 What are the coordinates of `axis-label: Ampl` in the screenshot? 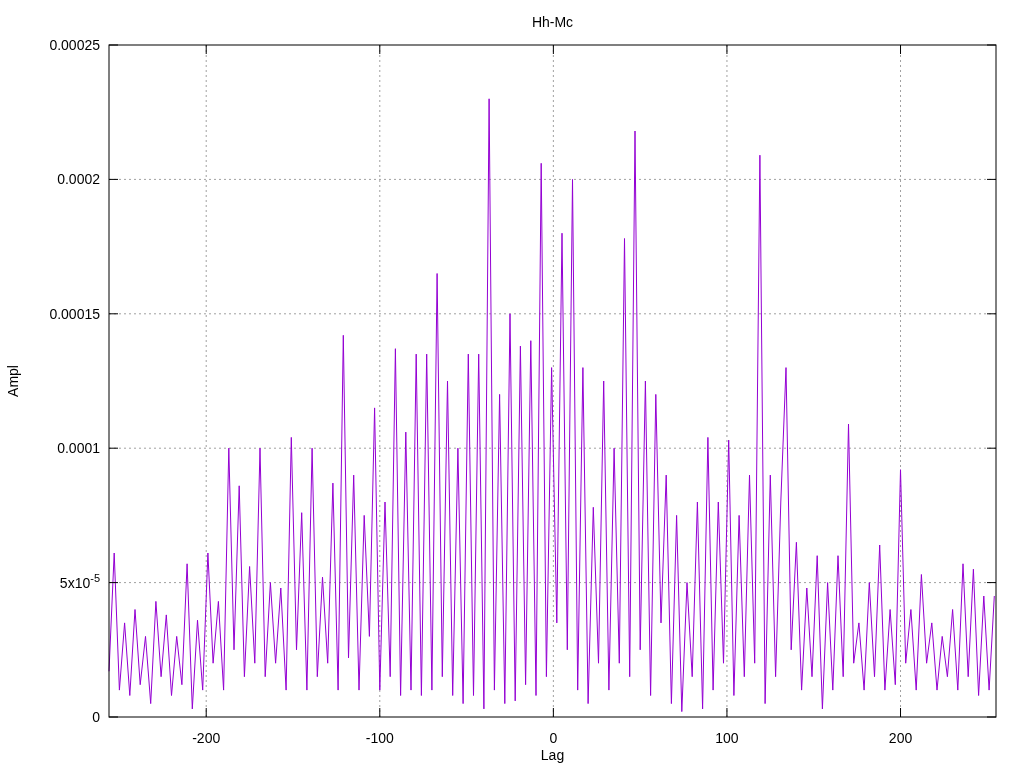 It's located at (13, 381).